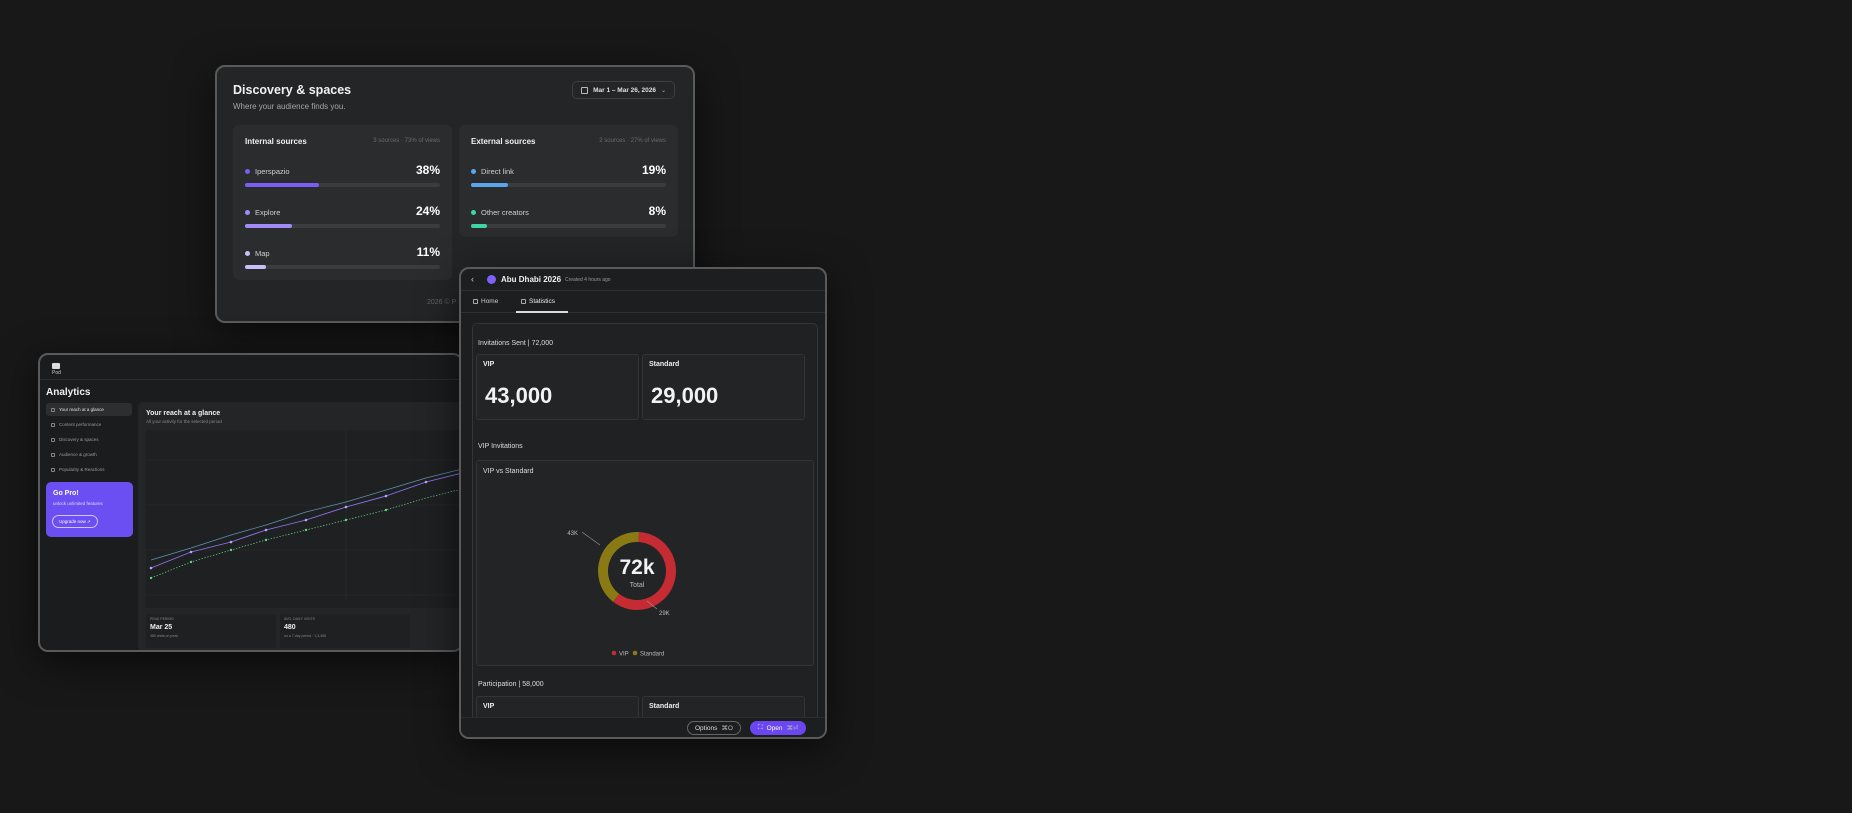 This screenshot has width=1852, height=813. Describe the element at coordinates (428, 252) in the screenshot. I see `source-percent: 11%` at that location.